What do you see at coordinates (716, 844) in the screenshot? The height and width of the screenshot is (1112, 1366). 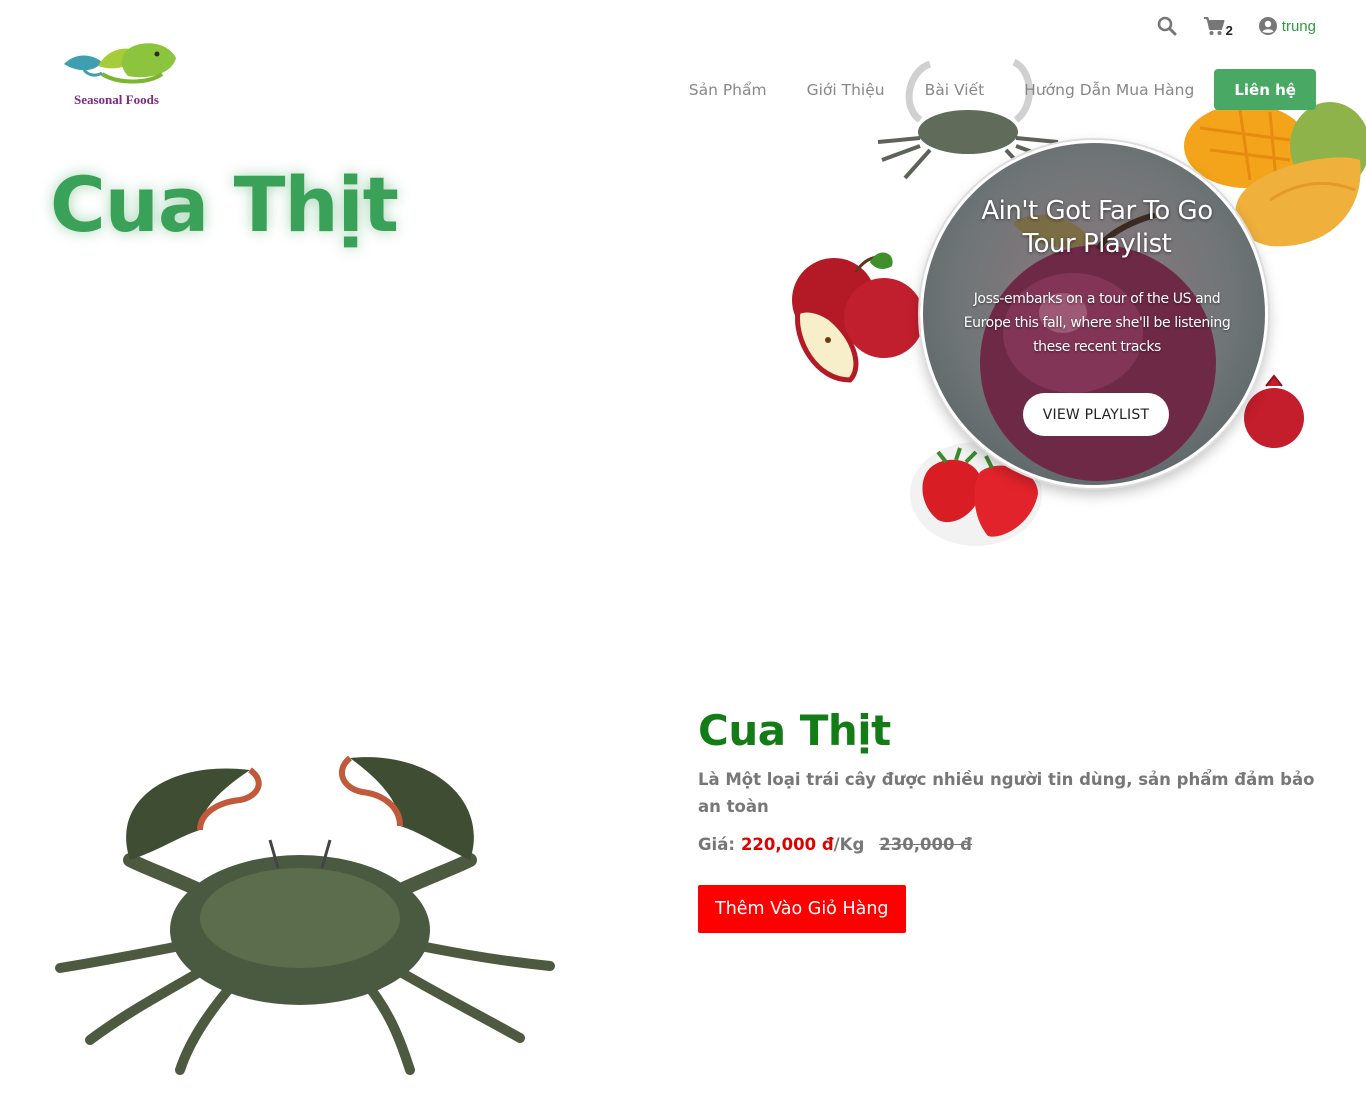 I see `price-label: Giá:` at bounding box center [716, 844].